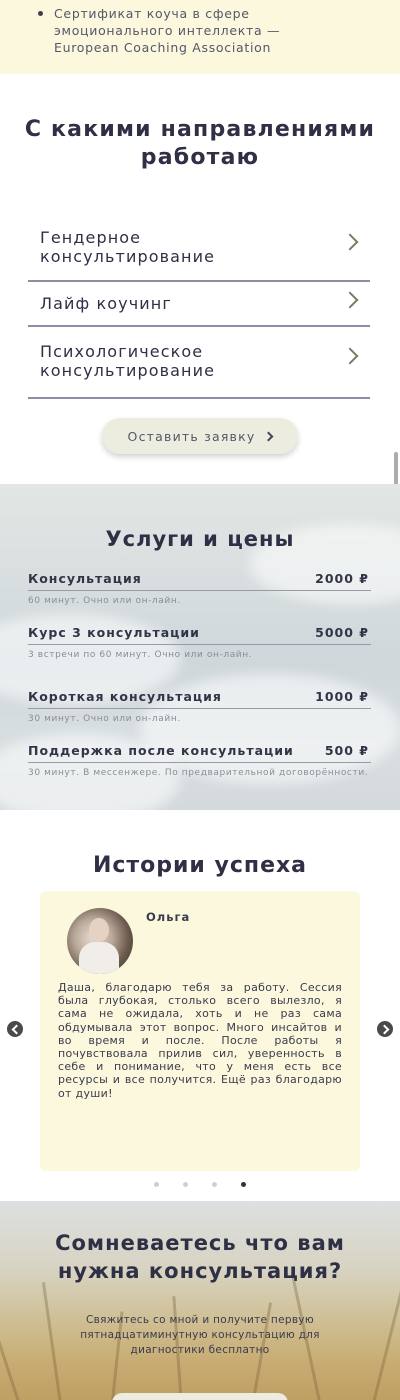  Describe the element at coordinates (342, 632) in the screenshot. I see `service-price: 5000 ₽` at that location.